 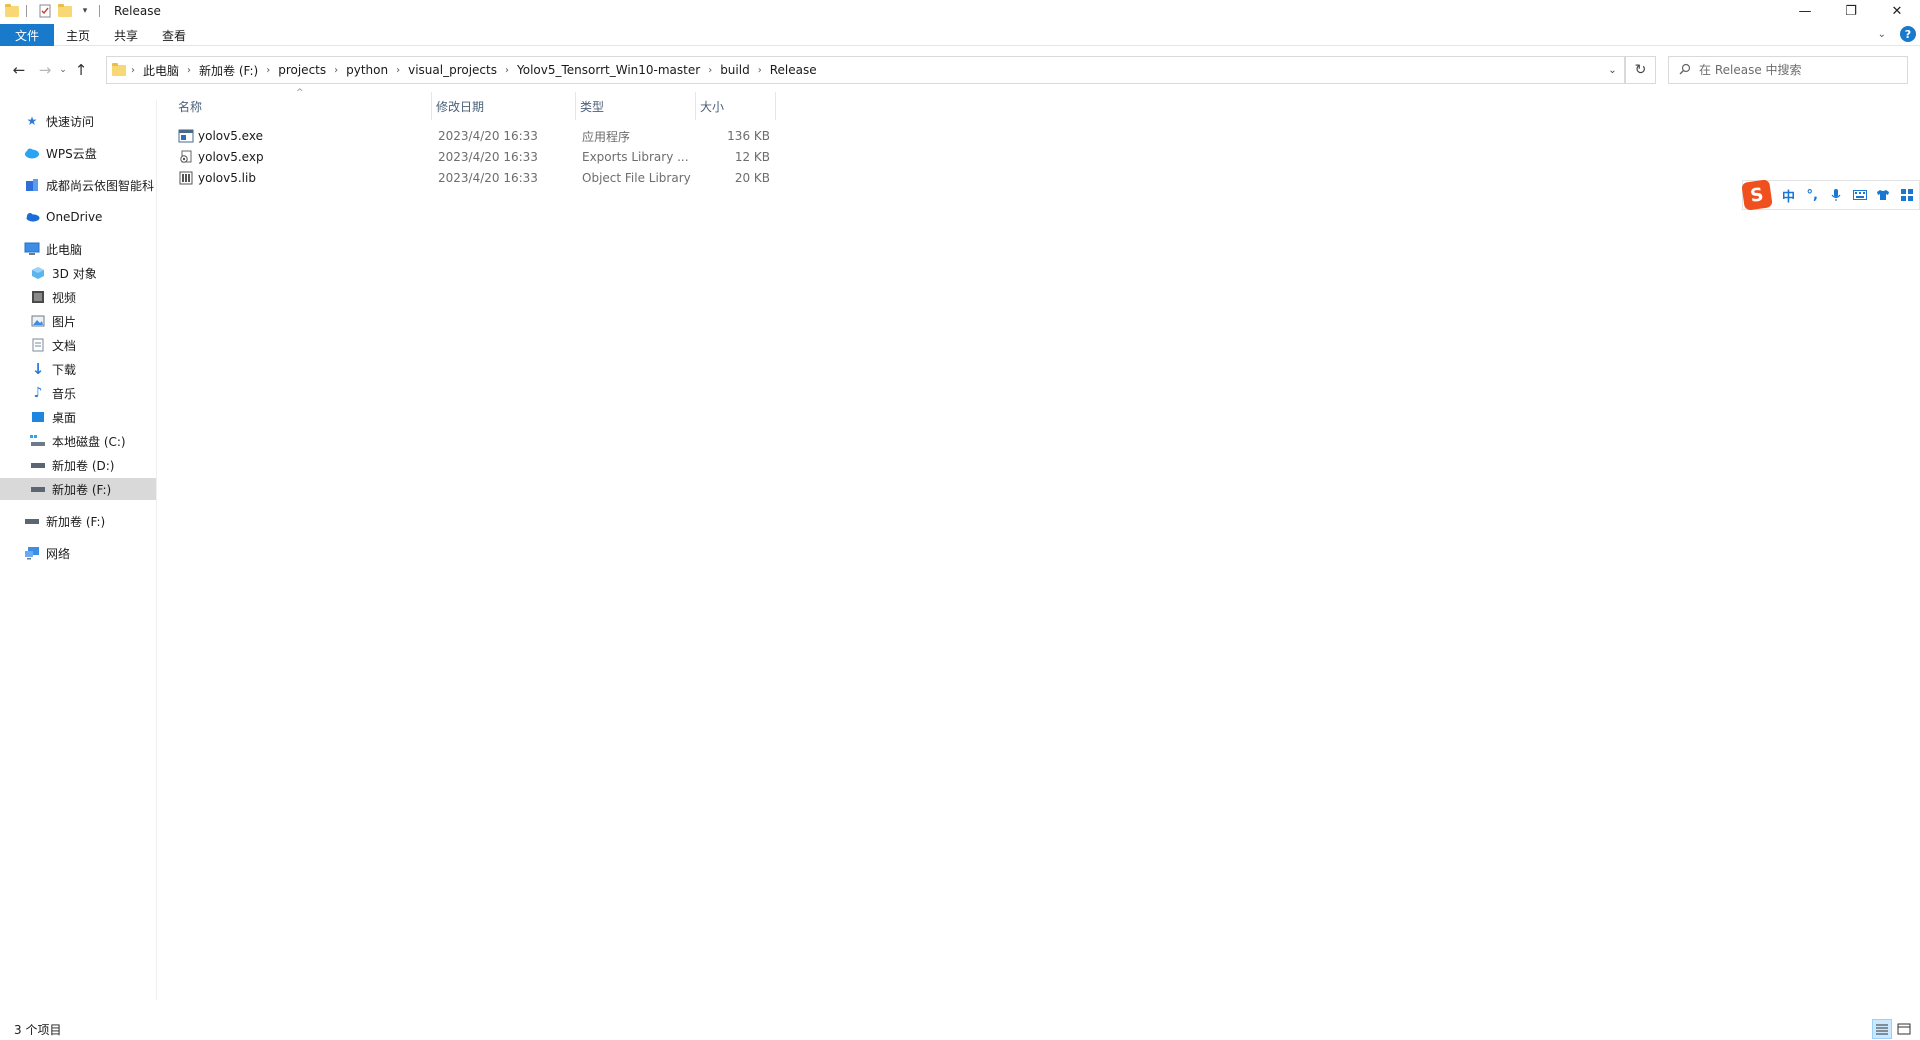 What do you see at coordinates (71, 153) in the screenshot?
I see `sidebar-item-label: WPS云盘` at bounding box center [71, 153].